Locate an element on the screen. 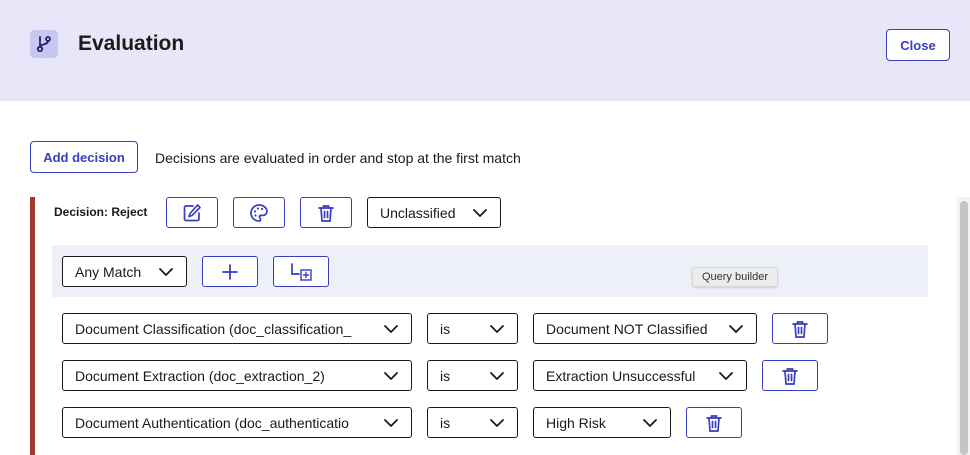  page-title: Evaluation is located at coordinates (131, 43).